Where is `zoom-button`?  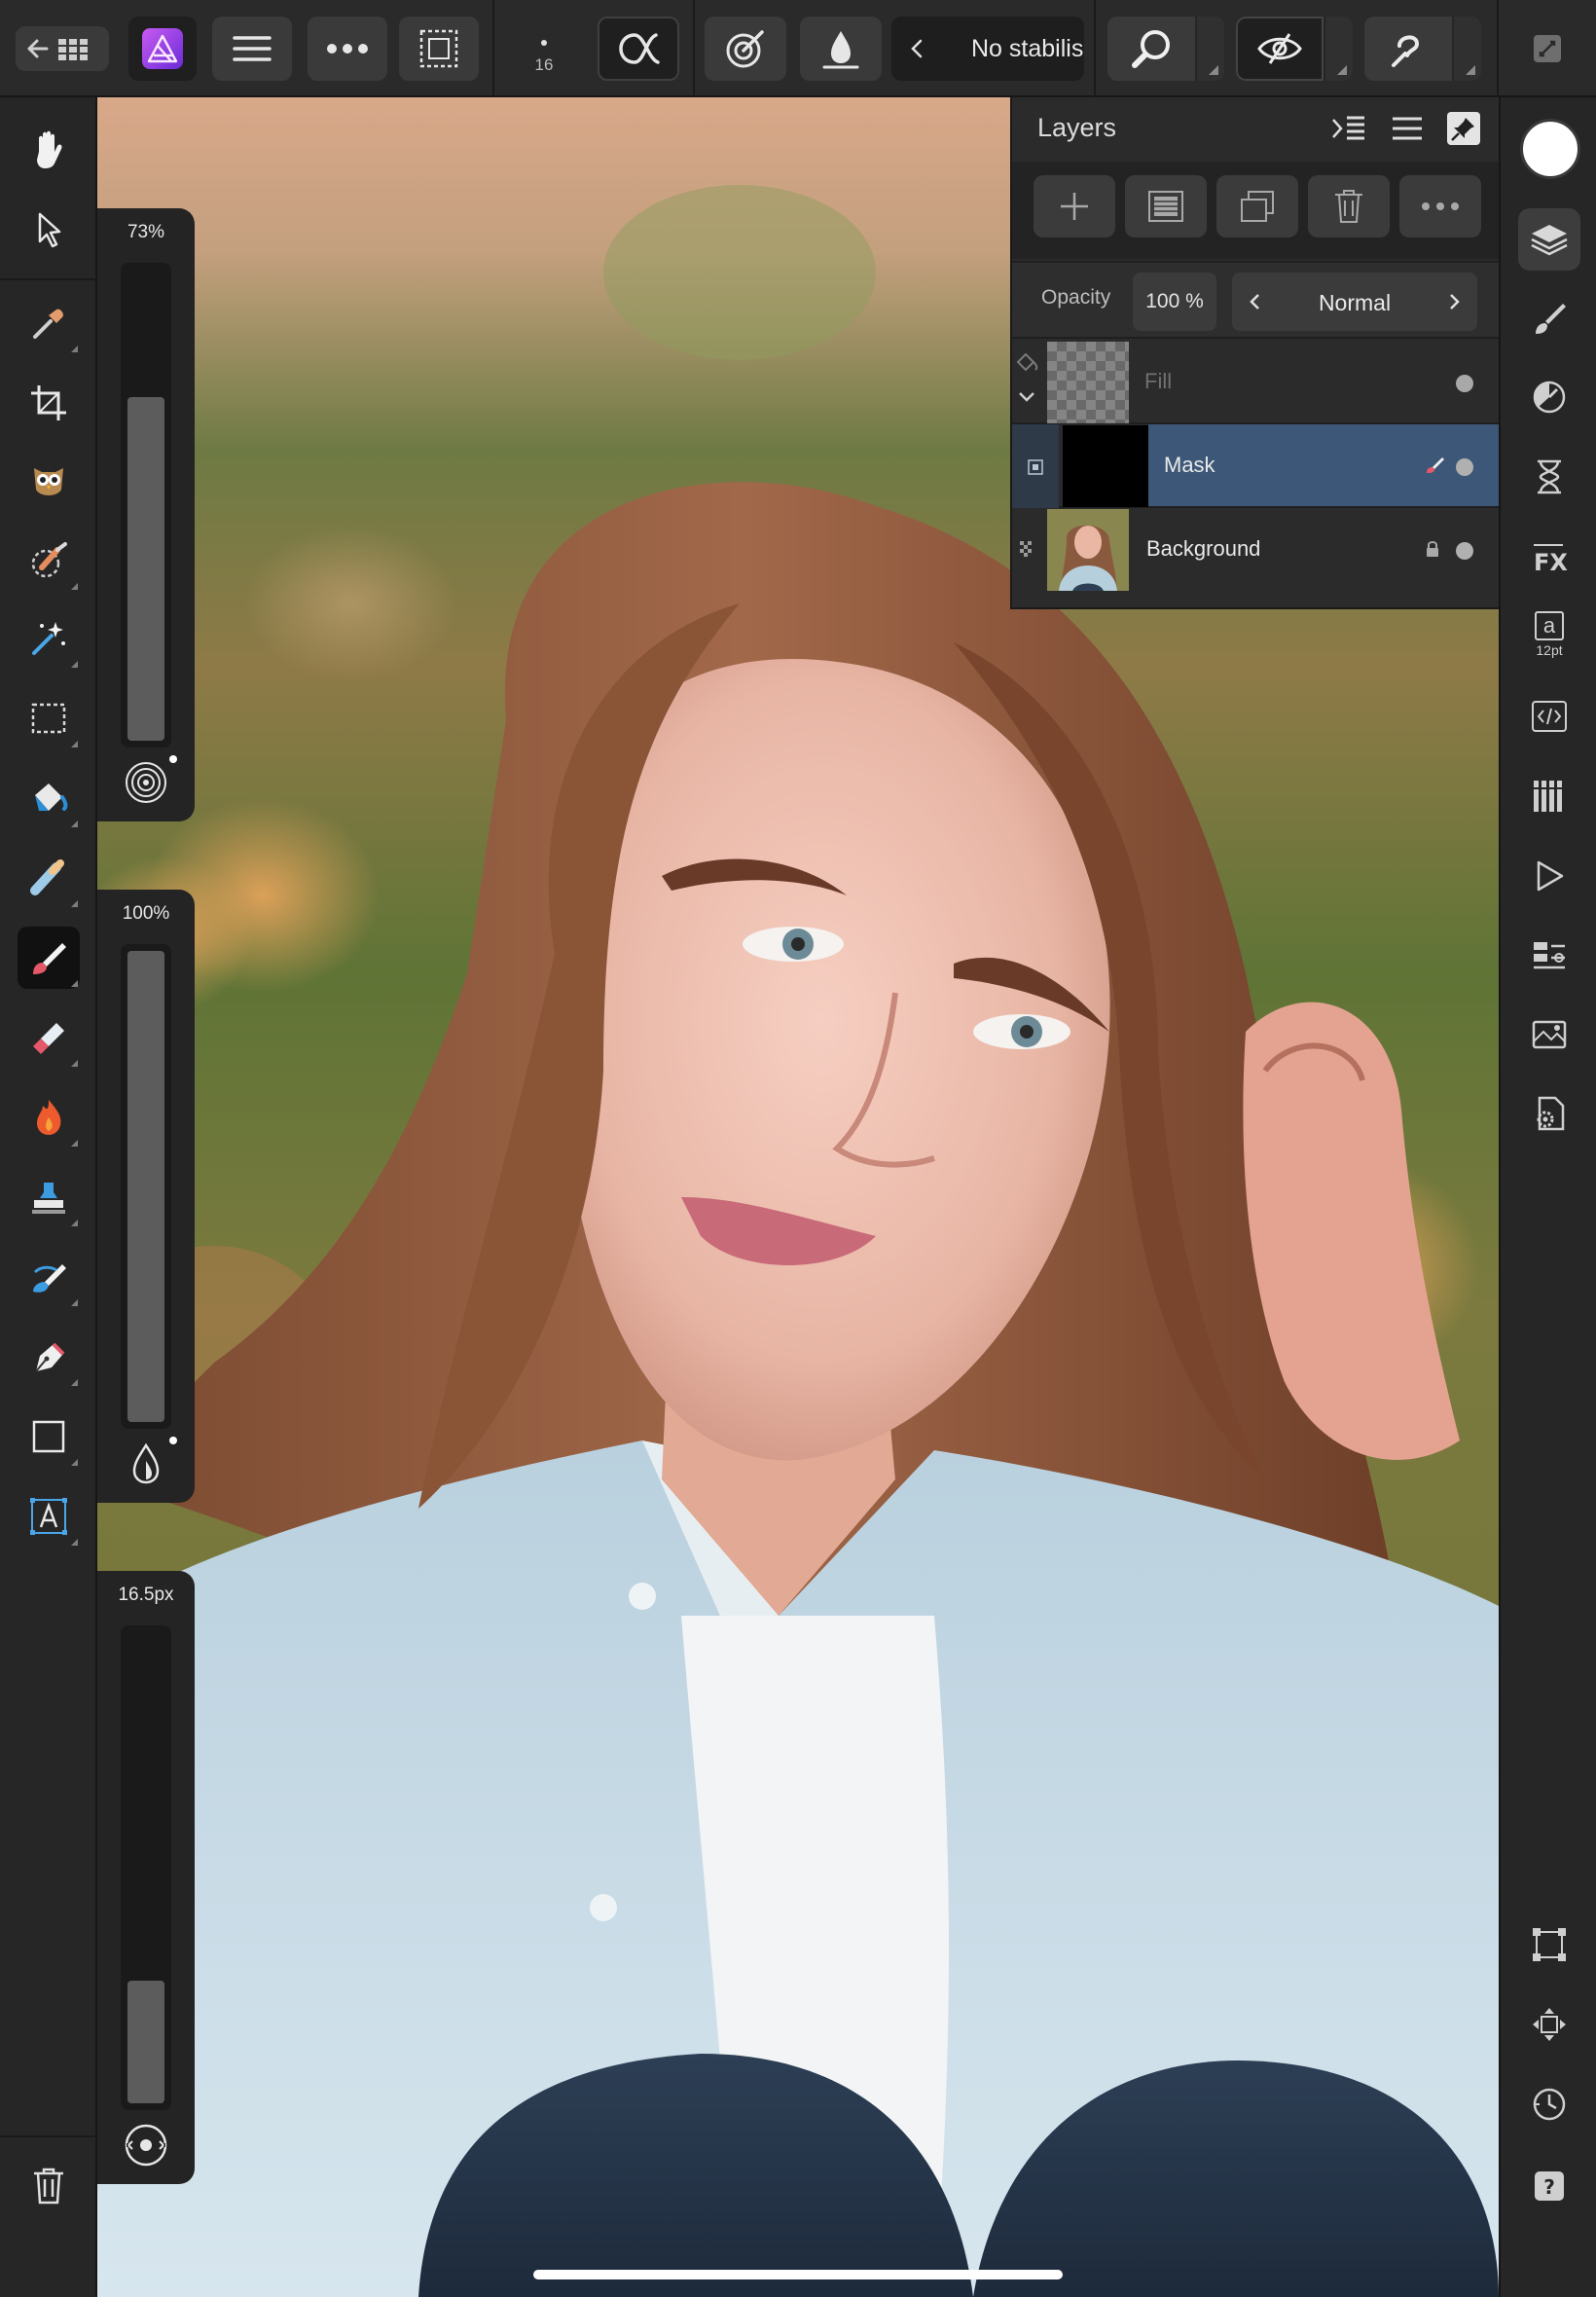
zoom-button is located at coordinates (1165, 49).